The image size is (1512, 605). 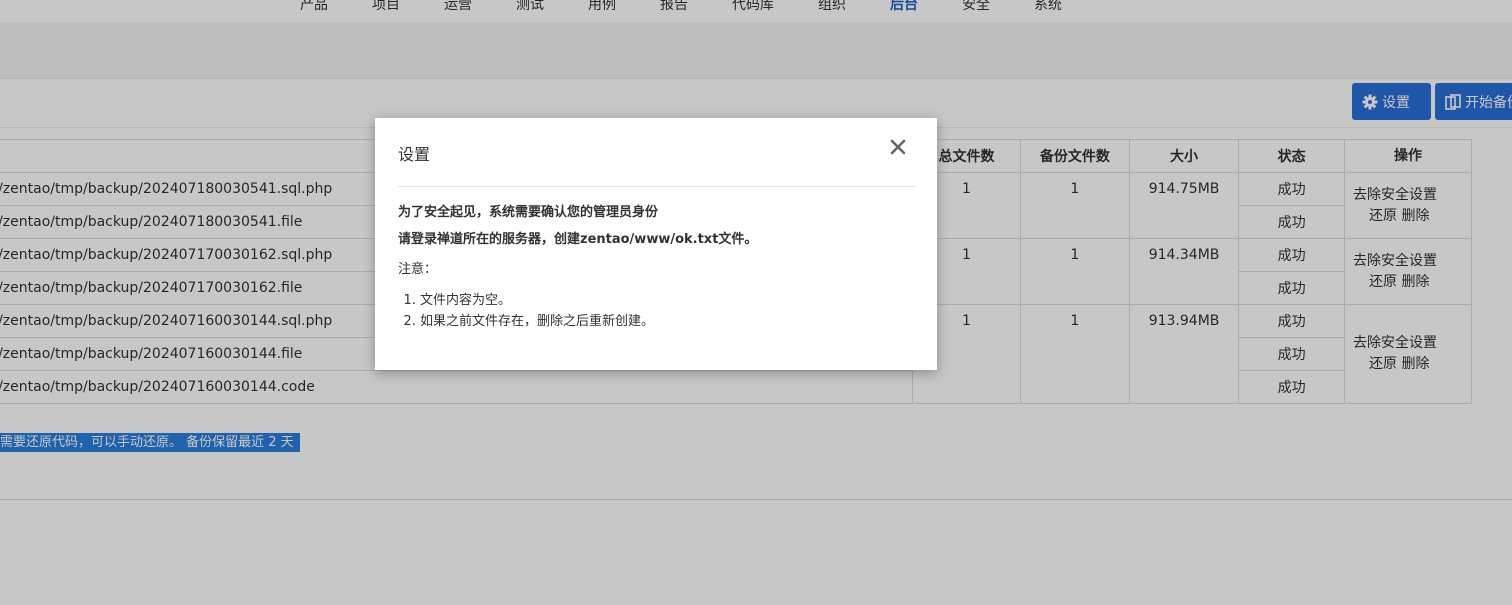 I want to click on security-message: 为了安全起见，系统需要确认您的管理员身份, so click(x=528, y=212).